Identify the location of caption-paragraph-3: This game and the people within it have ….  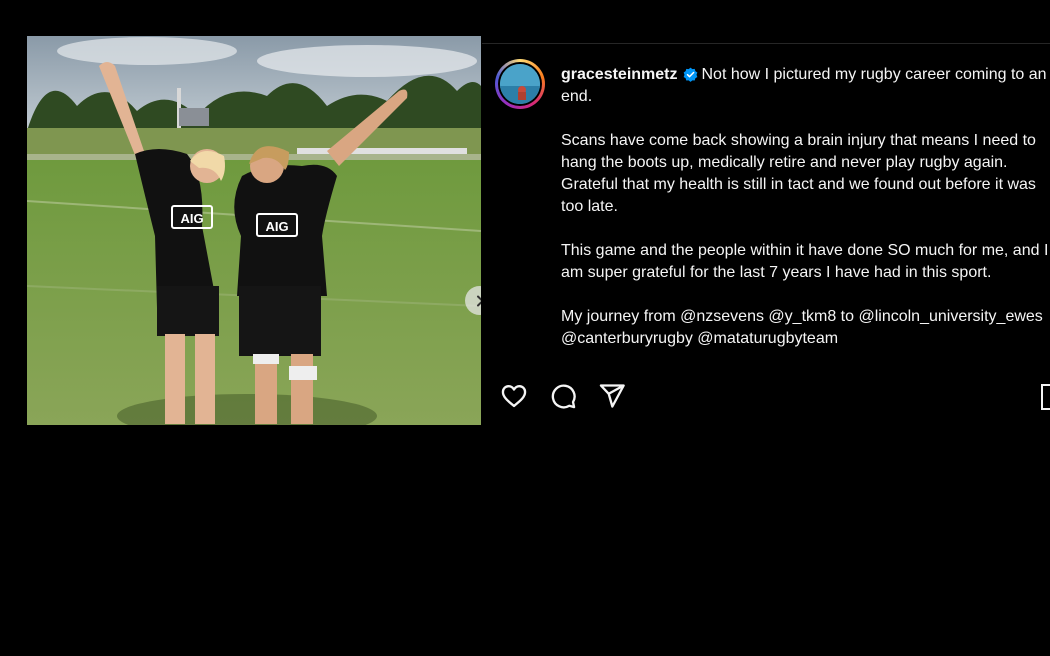
(805, 261).